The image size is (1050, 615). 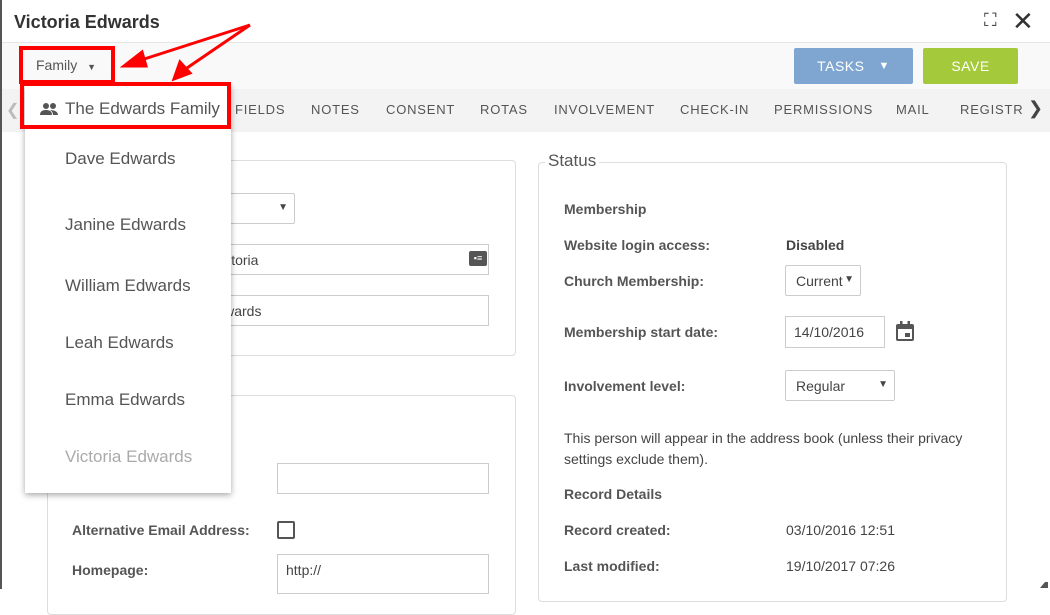 What do you see at coordinates (125, 399) in the screenshot?
I see `member-name: Emma Edwards` at bounding box center [125, 399].